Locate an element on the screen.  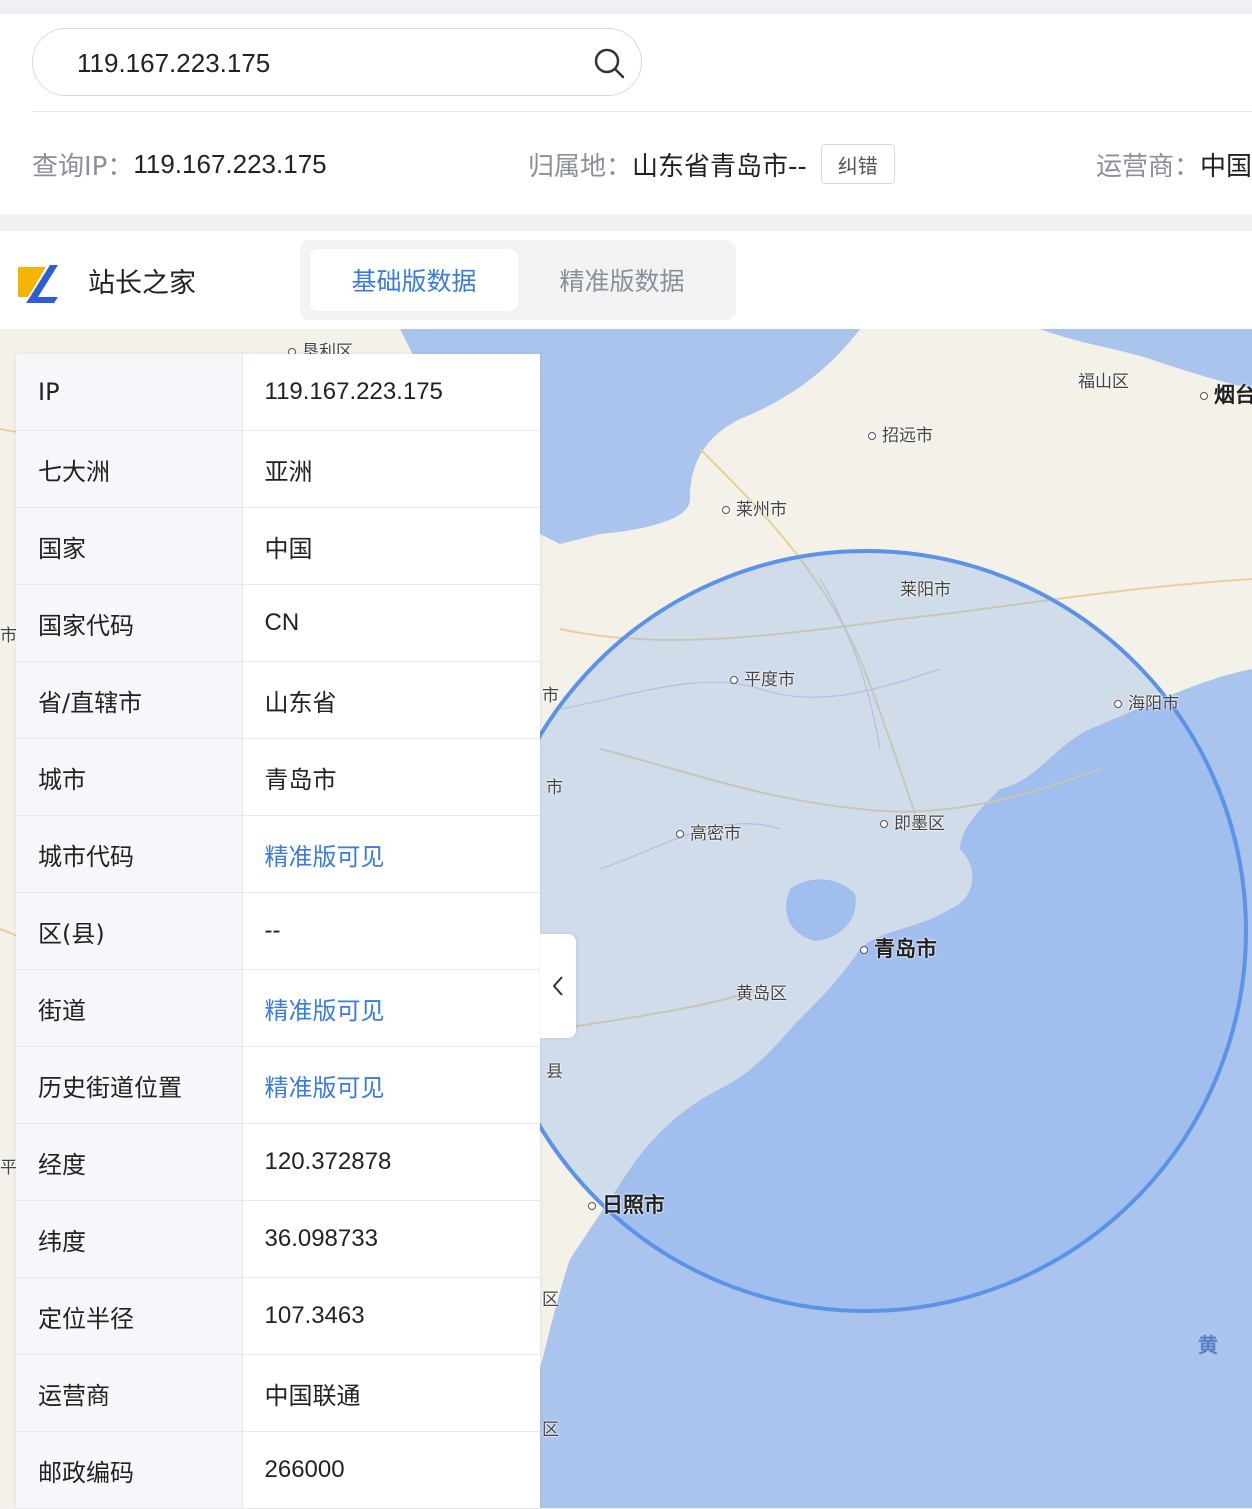
map-label-zhaoyuan: 招远市 is located at coordinates (900, 433).